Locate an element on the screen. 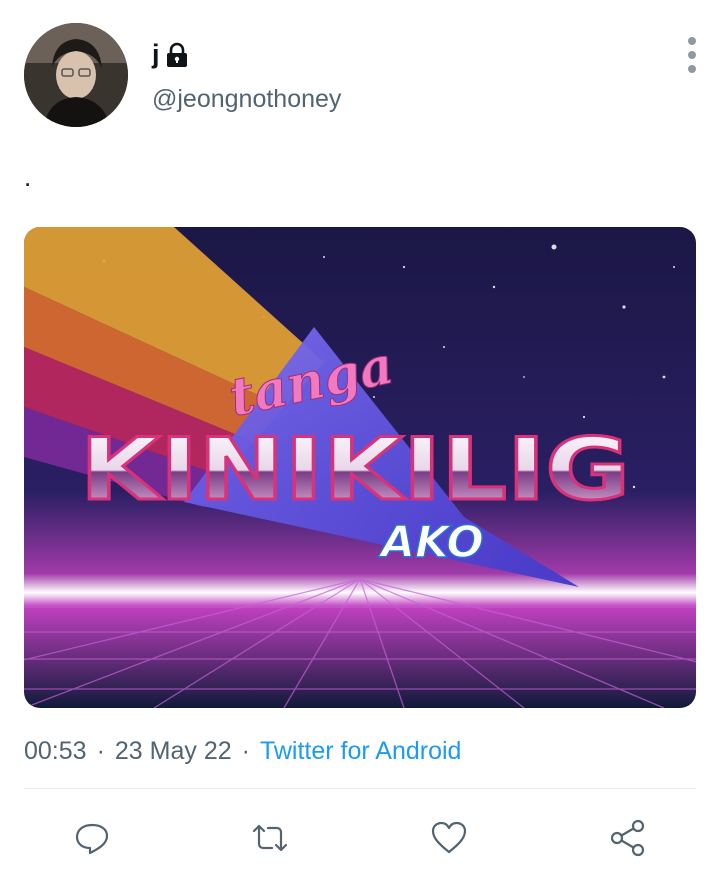 Image resolution: width=720 pixels, height=886 pixels. tweet-meta: 00:53 · 23 May 22 · Twitter for Android is located at coordinates (242, 751).